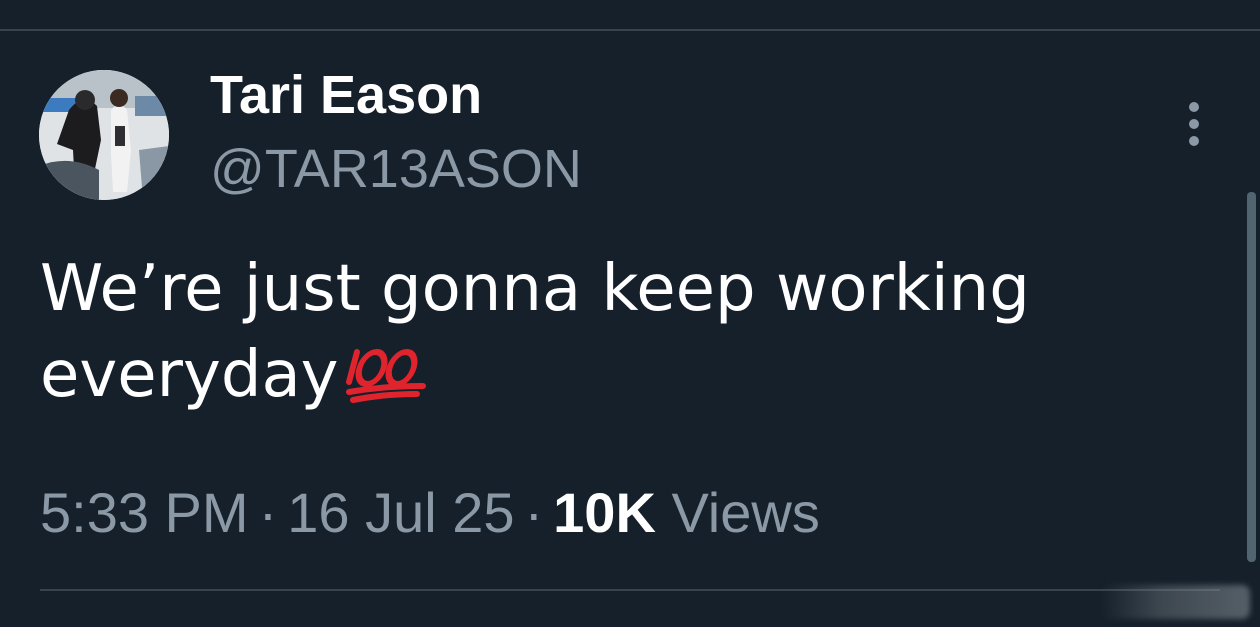 The image size is (1260, 627). I want to click on bottom-divider, so click(630, 590).